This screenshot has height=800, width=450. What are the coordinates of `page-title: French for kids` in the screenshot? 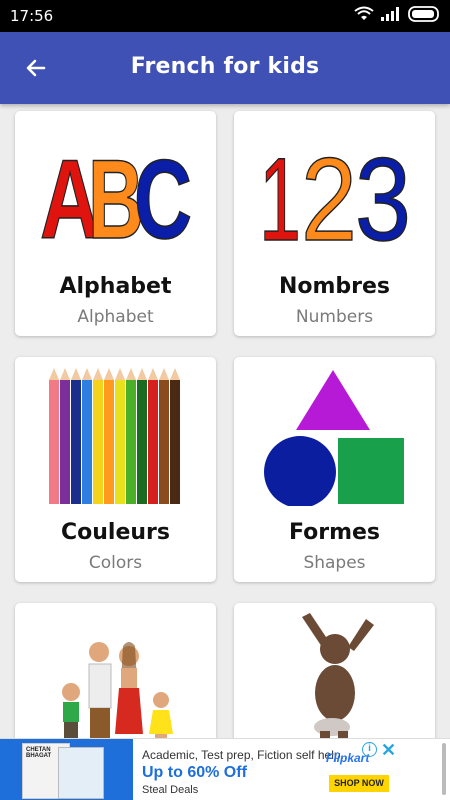 It's located at (225, 66).